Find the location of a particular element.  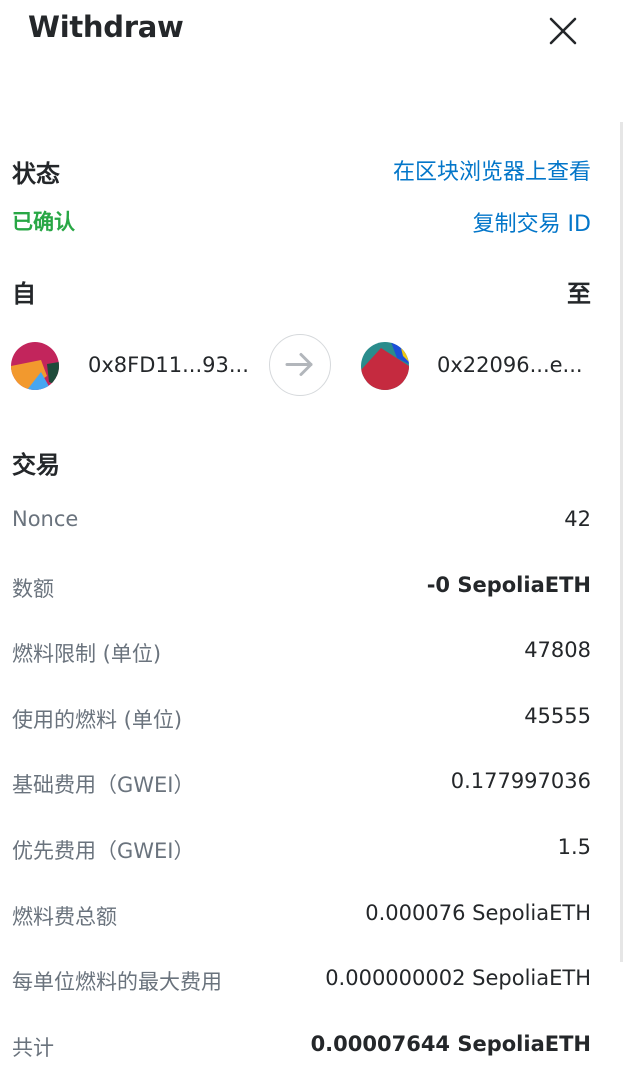

close-icon is located at coordinates (563, 31).